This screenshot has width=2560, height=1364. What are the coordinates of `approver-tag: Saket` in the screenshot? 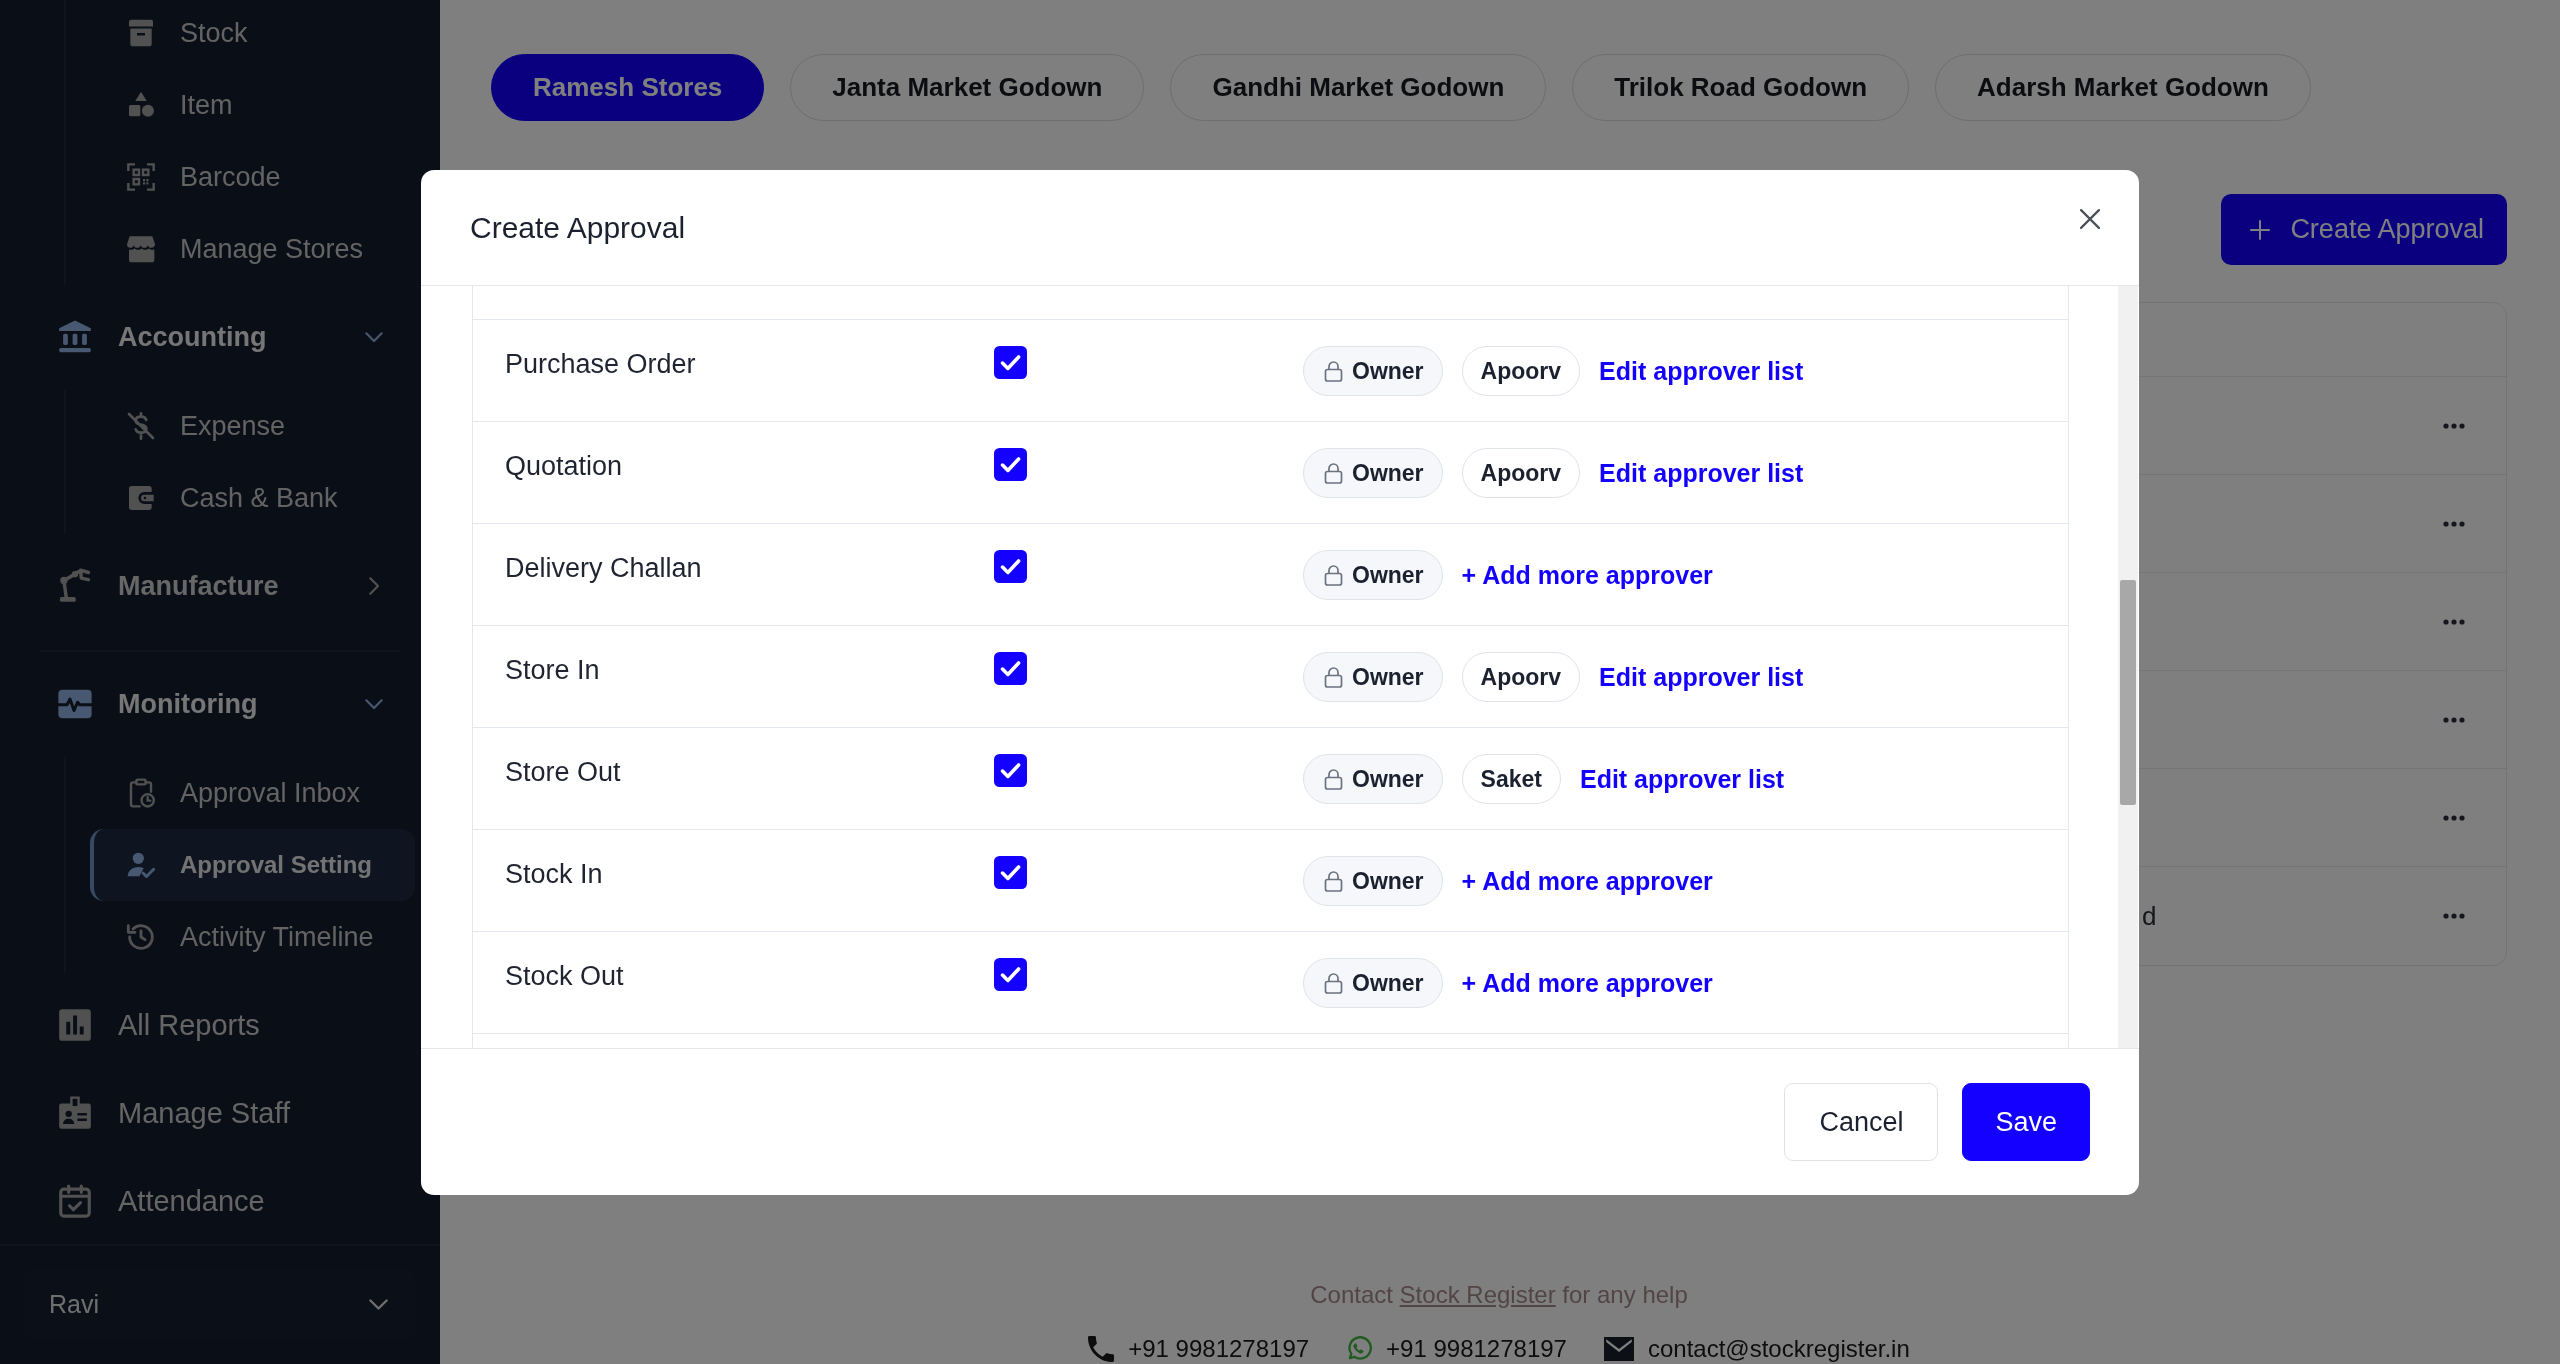 It's located at (1511, 779).